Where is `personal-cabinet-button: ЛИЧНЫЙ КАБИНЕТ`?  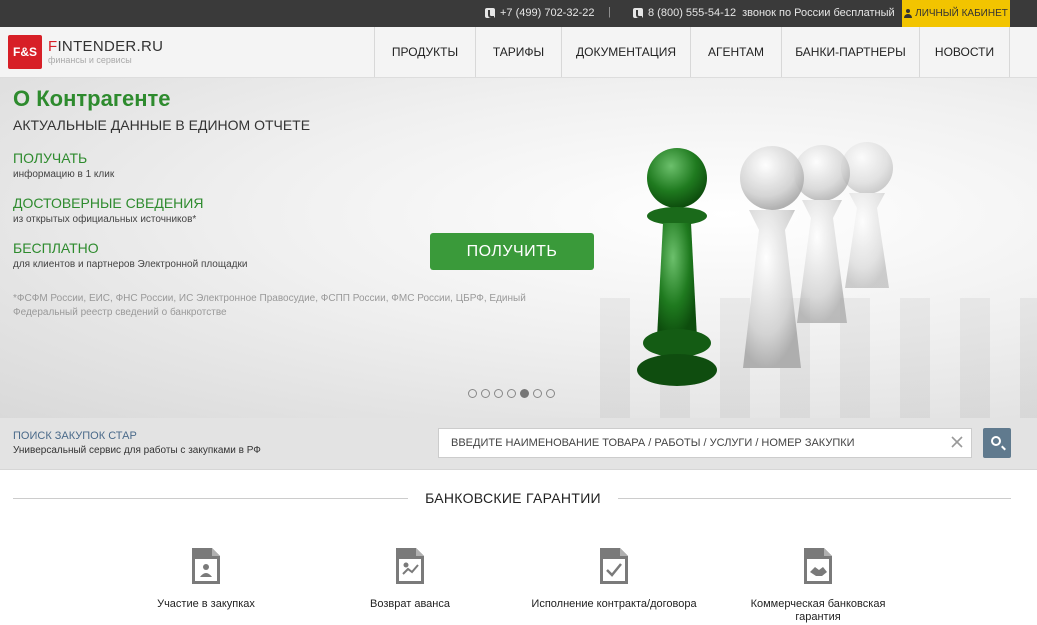
personal-cabinet-button: ЛИЧНЫЙ КАБИНЕТ is located at coordinates (956, 13).